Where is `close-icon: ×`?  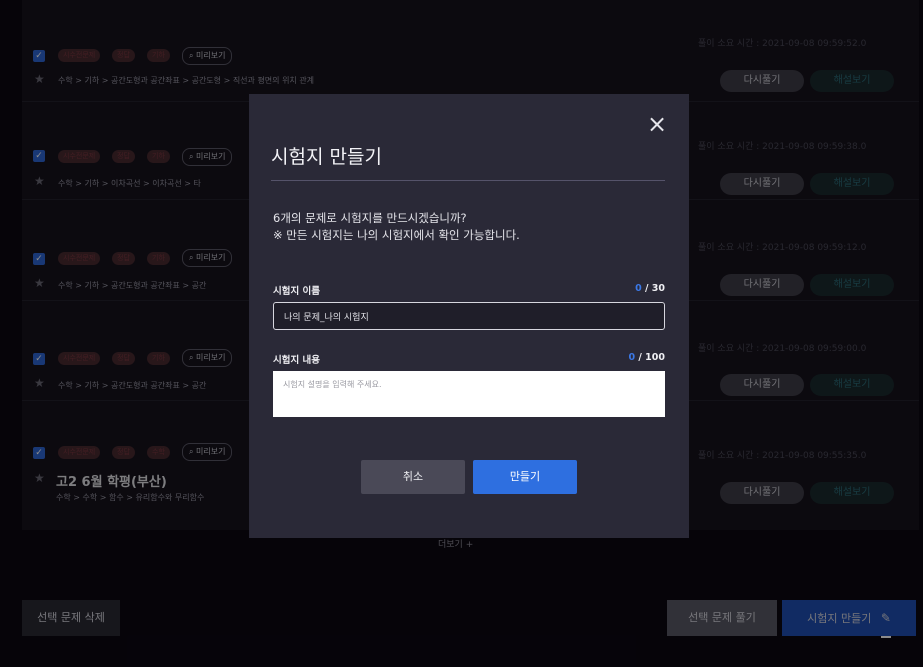 close-icon: × is located at coordinates (657, 124).